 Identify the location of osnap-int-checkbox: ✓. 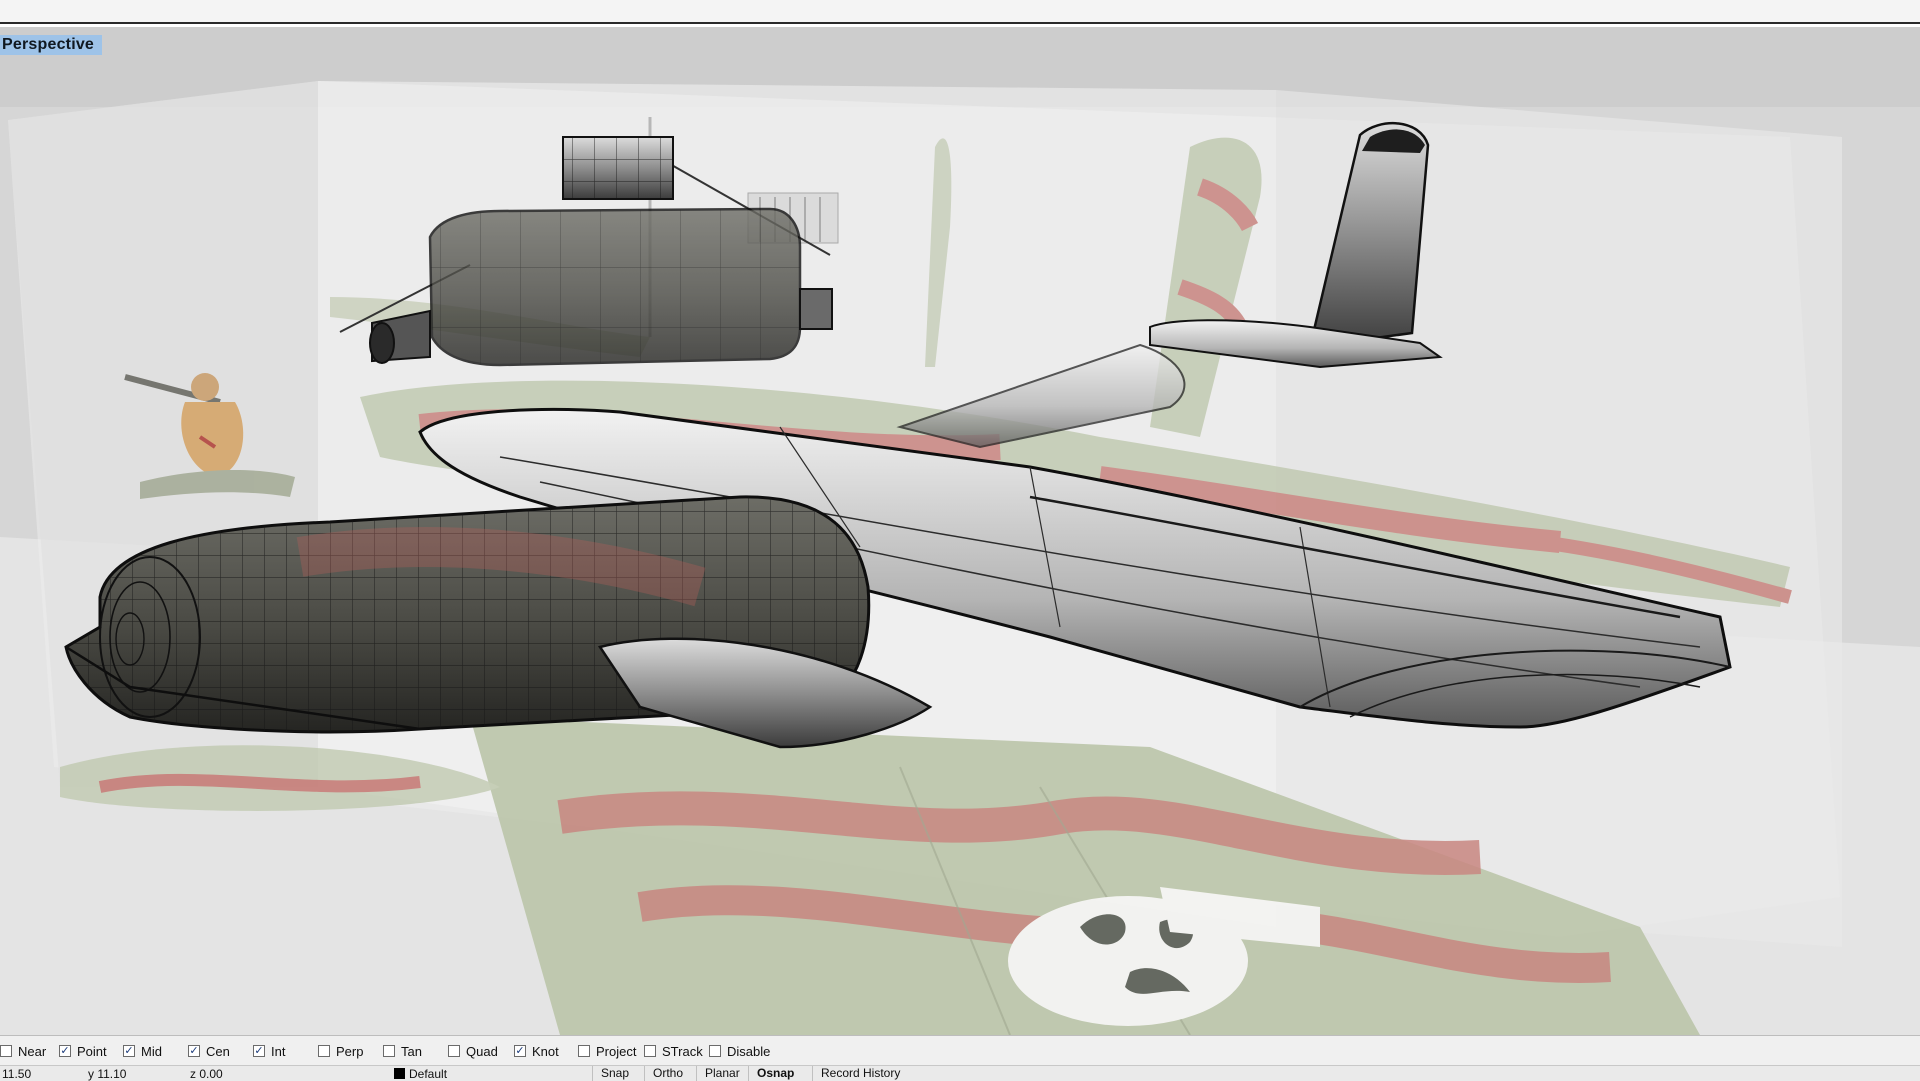
(259, 1051).